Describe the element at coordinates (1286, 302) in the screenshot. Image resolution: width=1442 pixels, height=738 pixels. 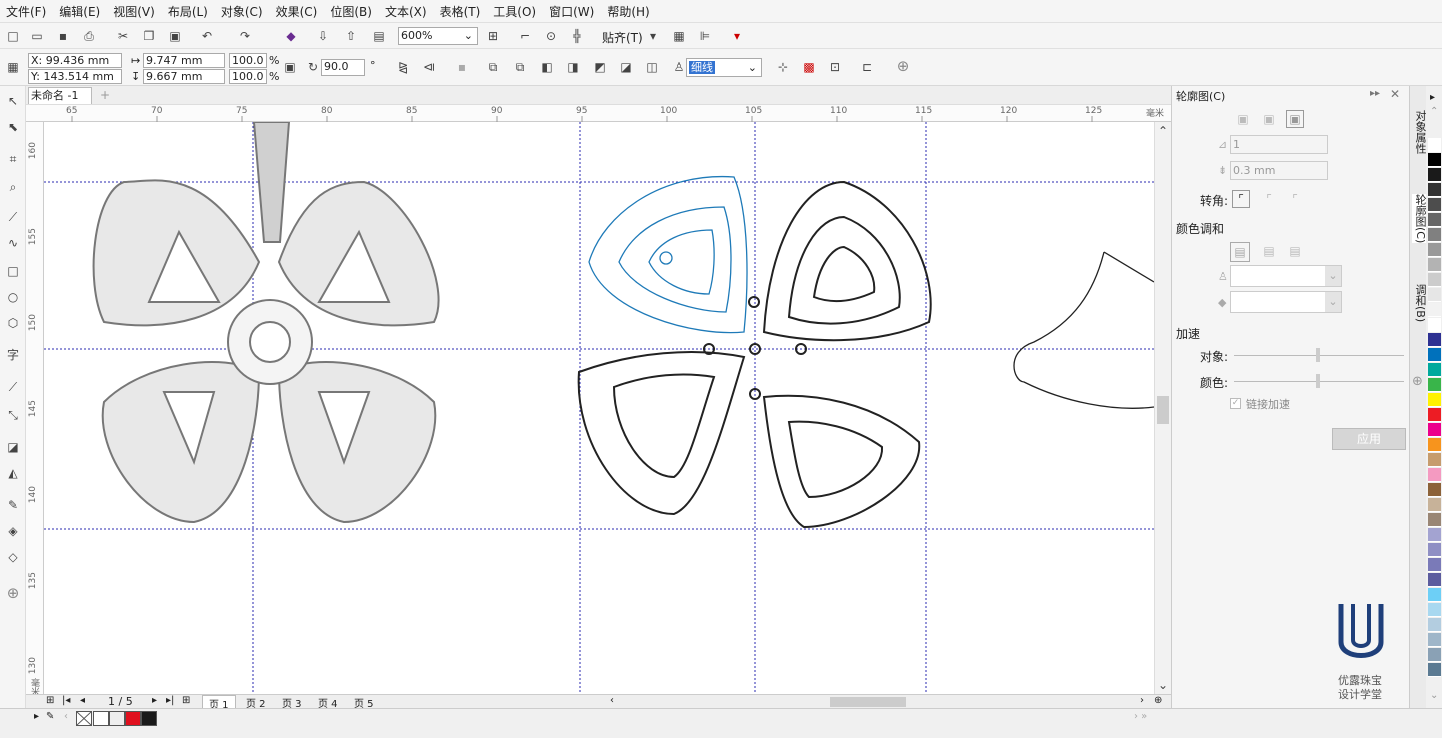
I see `fill-color-select: ⌄` at that location.